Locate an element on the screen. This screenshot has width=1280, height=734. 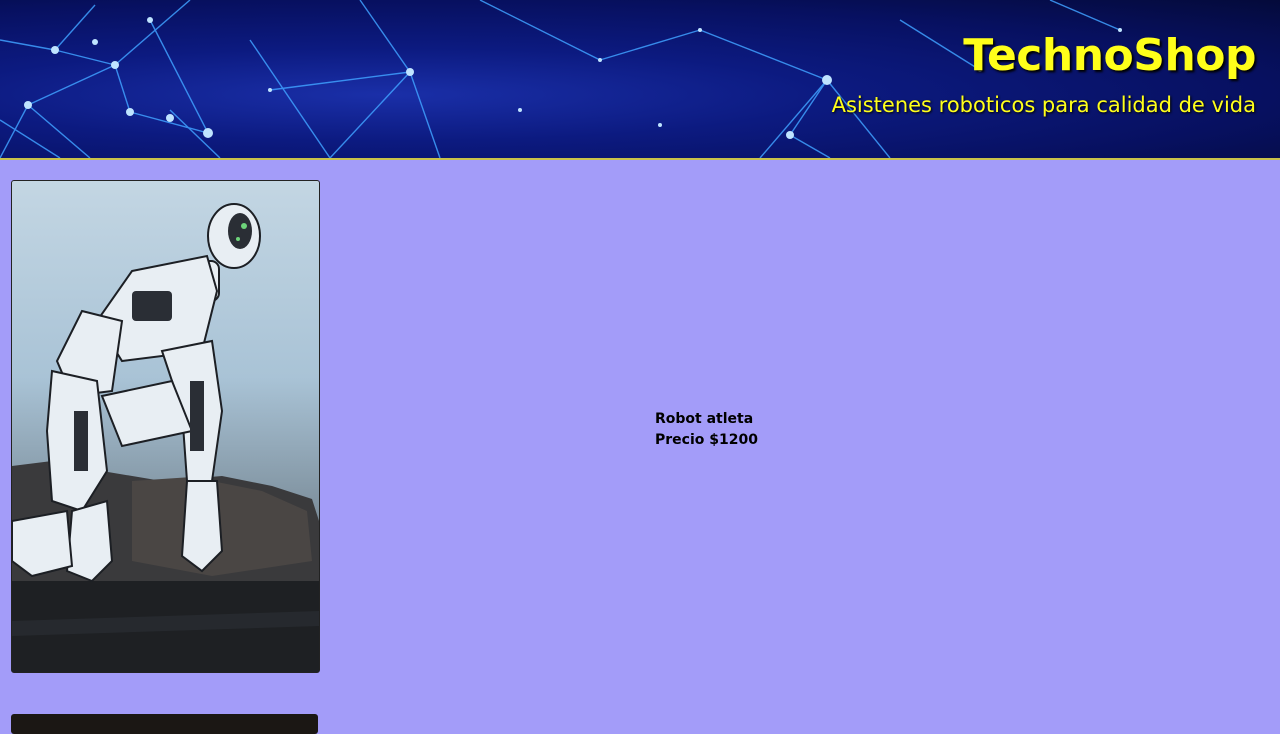
product-info: Robot atleta Precio $1200 is located at coordinates (706, 430).